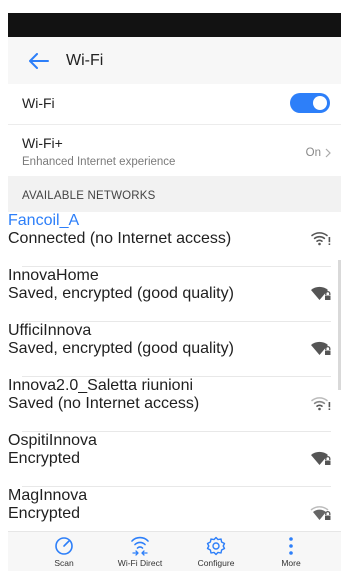  What do you see at coordinates (140, 563) in the screenshot?
I see `wifi-direct-label: Wi-Fi Direct` at bounding box center [140, 563].